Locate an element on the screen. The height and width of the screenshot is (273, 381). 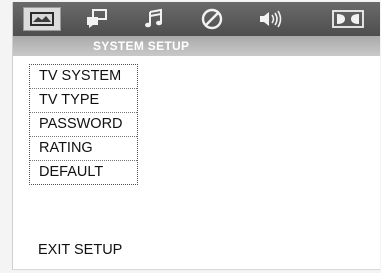
menu-item-tv-system: TV SYSTEM is located at coordinates (83, 77).